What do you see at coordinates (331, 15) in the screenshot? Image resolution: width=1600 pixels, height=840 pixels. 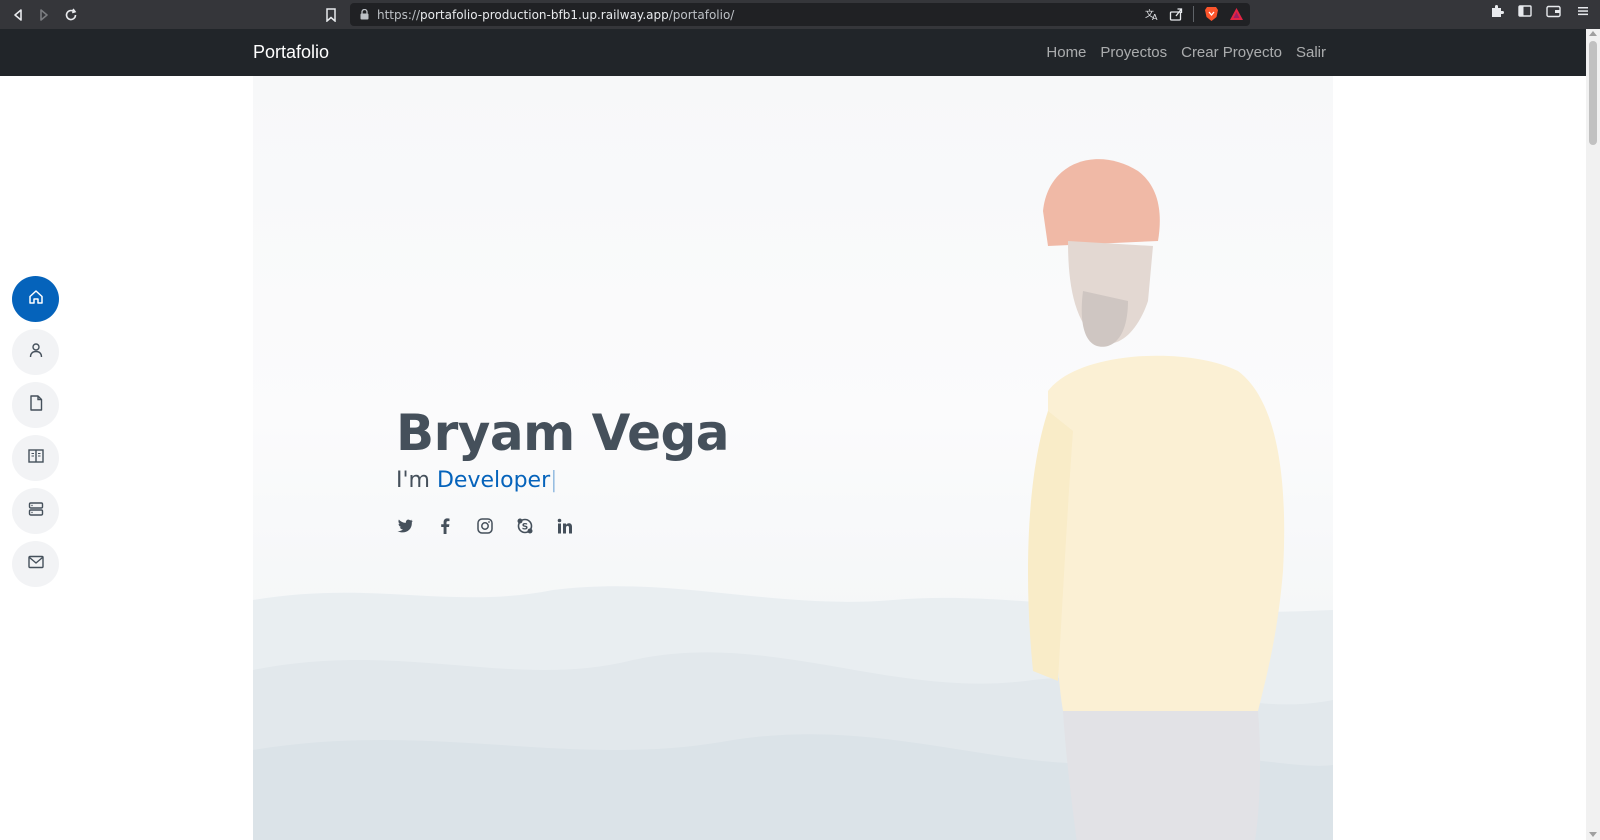 I see `bookmark-icon` at bounding box center [331, 15].